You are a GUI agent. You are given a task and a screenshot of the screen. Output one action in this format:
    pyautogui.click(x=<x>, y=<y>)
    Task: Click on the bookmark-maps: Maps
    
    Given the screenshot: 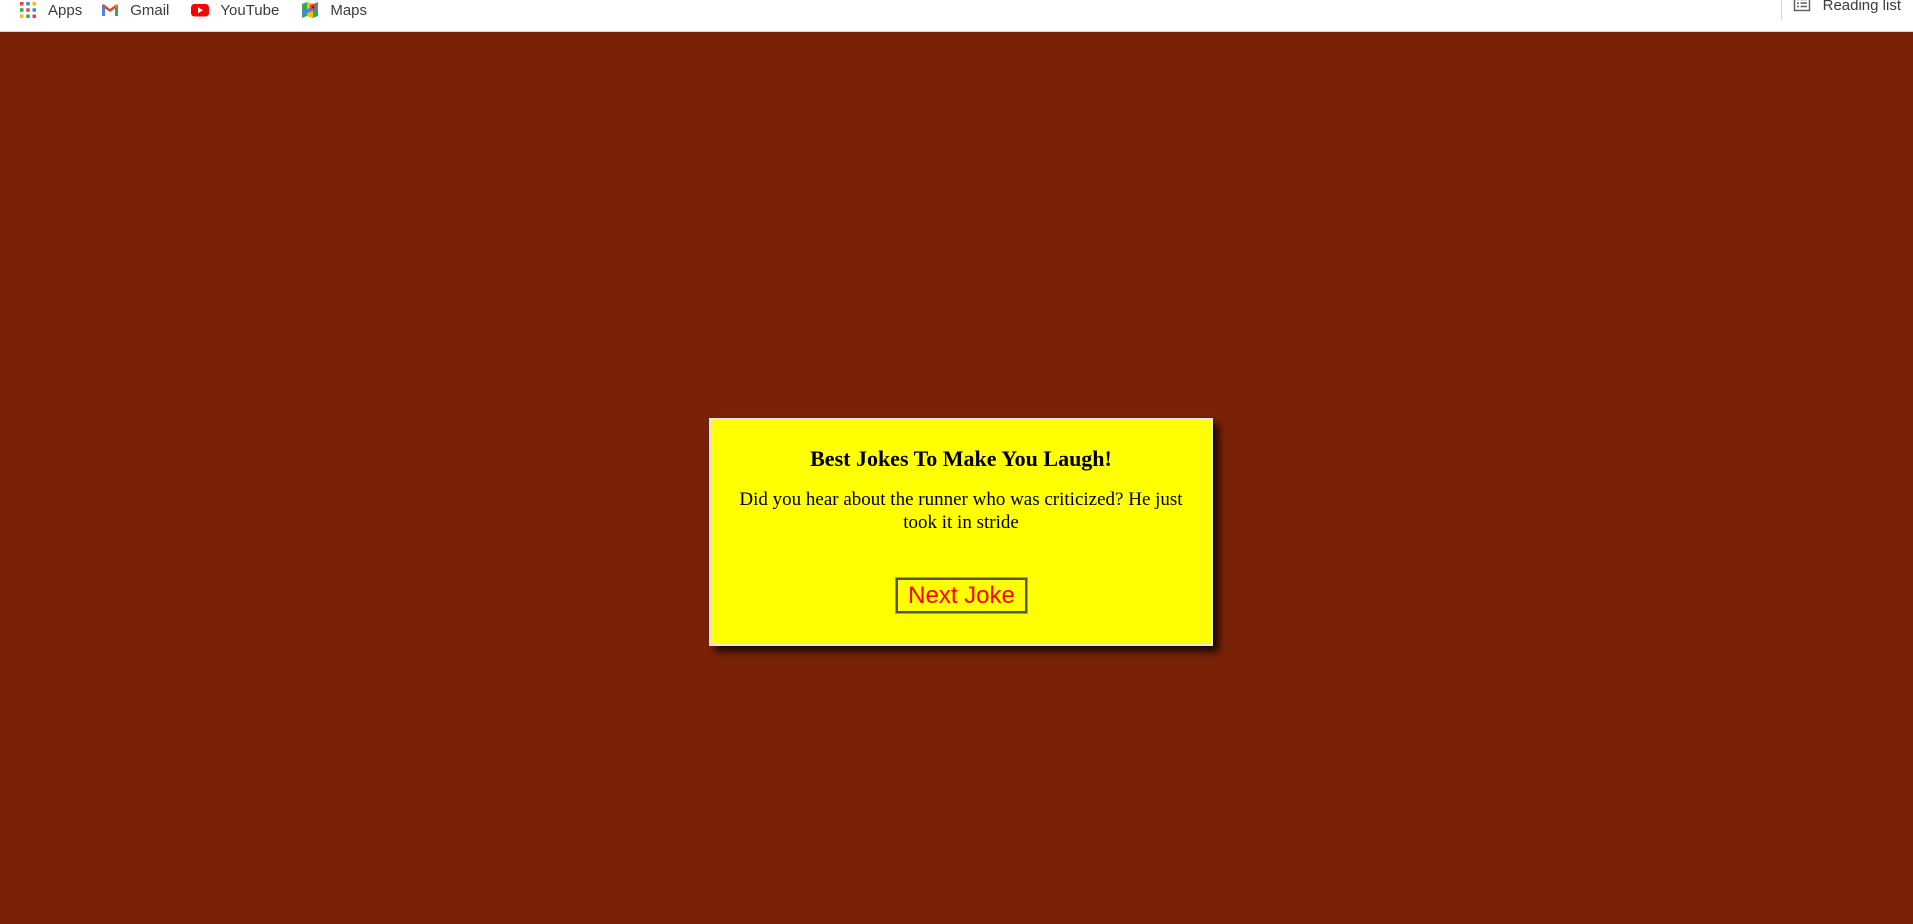 What is the action you would take?
    pyautogui.click(x=334, y=13)
    